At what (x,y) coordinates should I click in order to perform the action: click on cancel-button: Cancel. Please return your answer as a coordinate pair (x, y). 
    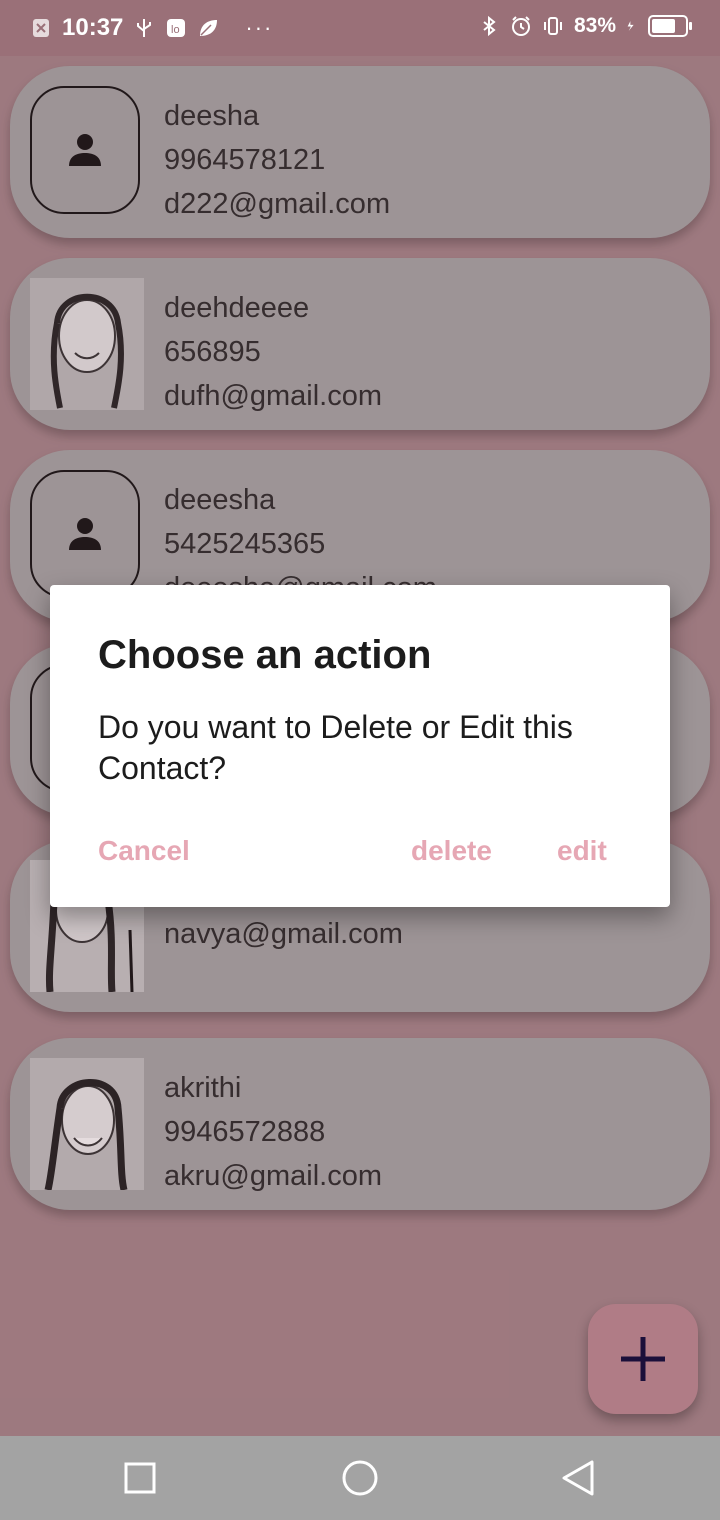
    Looking at the image, I should click on (144, 851).